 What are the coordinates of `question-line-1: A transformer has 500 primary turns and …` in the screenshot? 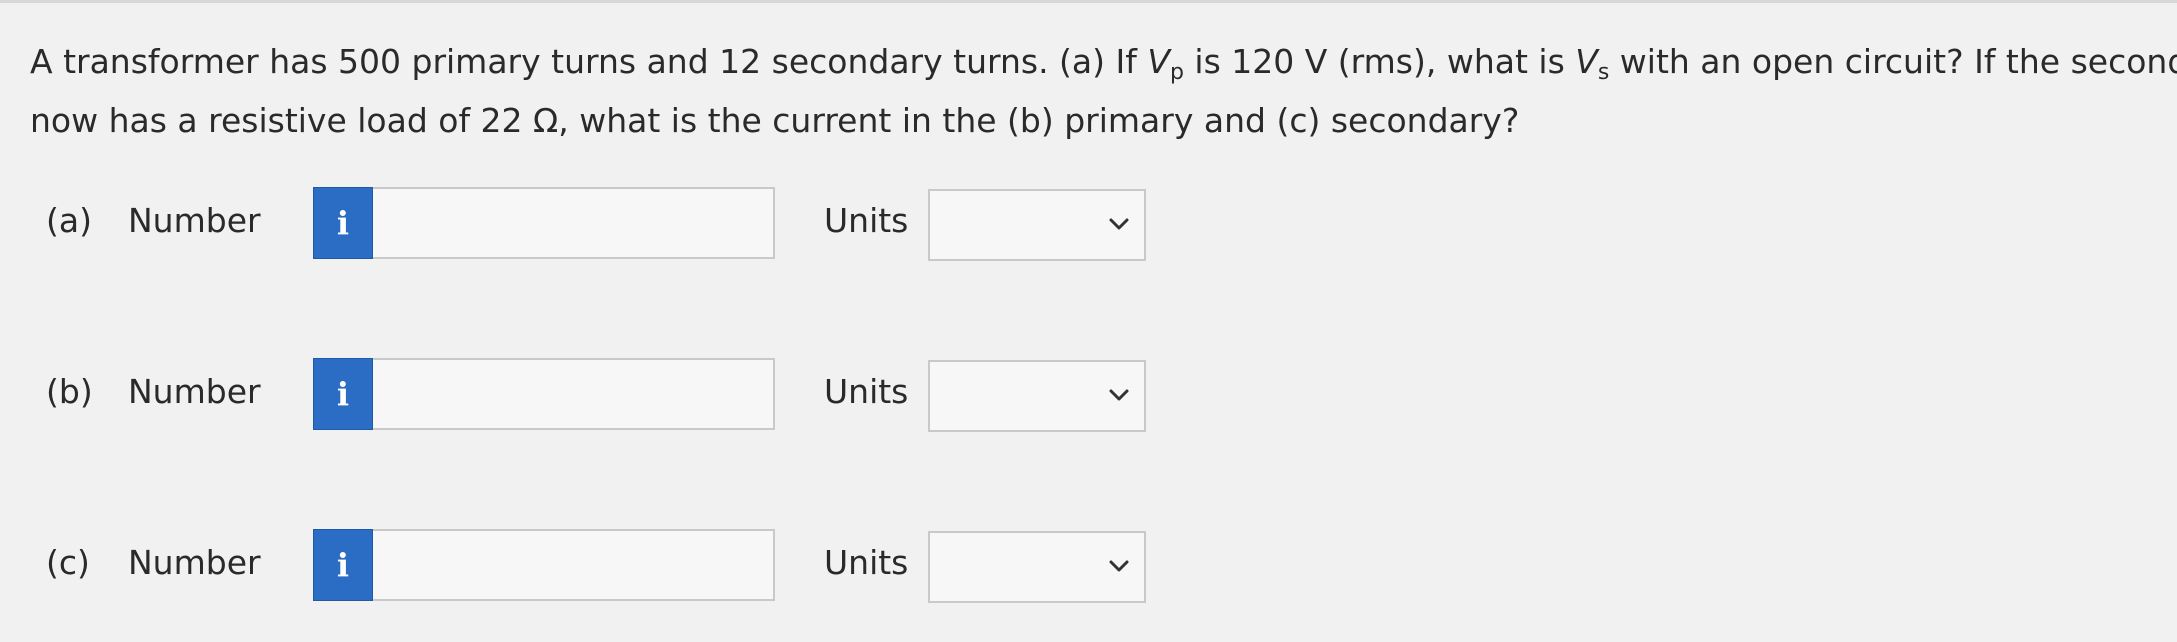 It's located at (1103, 67).